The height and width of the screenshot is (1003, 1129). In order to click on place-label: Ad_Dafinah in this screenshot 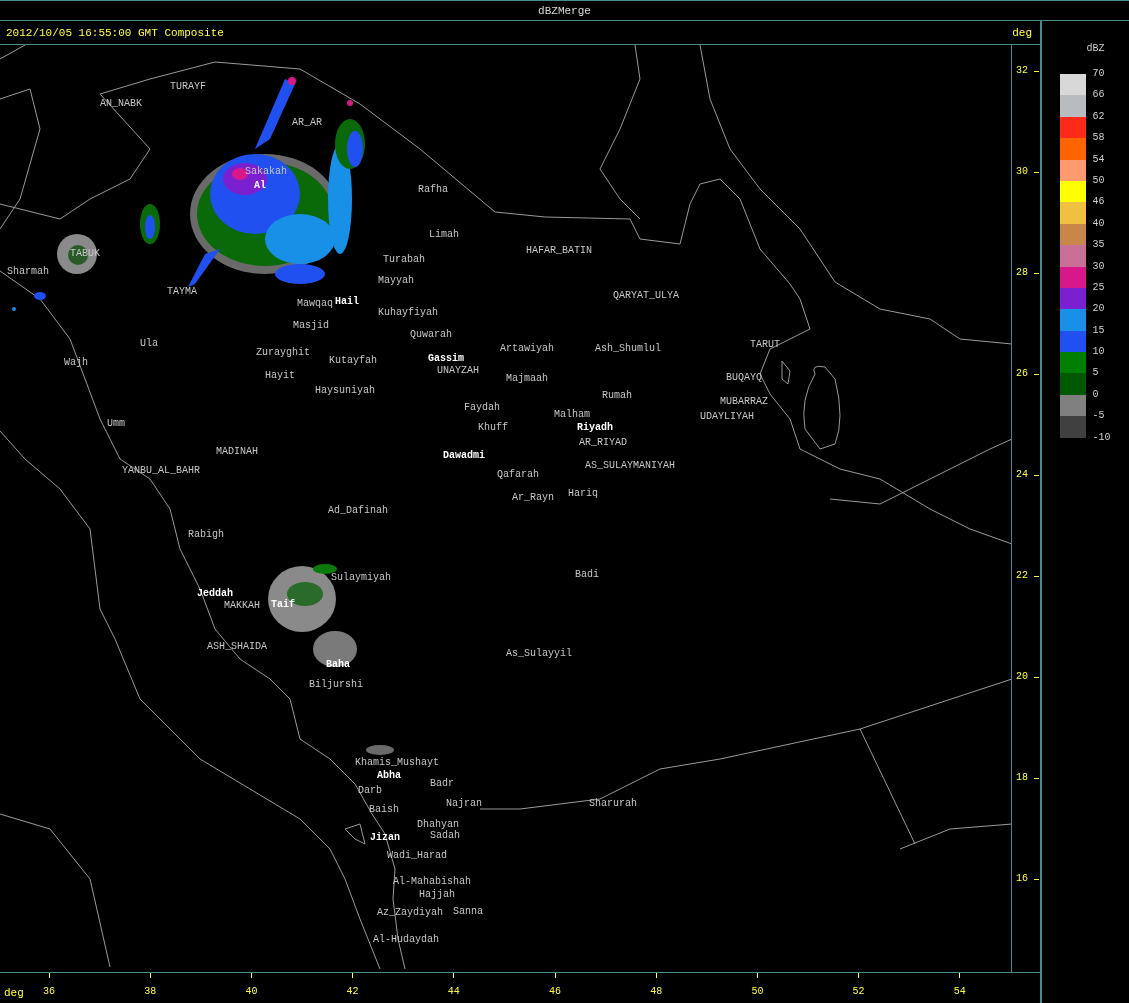, I will do `click(358, 510)`.